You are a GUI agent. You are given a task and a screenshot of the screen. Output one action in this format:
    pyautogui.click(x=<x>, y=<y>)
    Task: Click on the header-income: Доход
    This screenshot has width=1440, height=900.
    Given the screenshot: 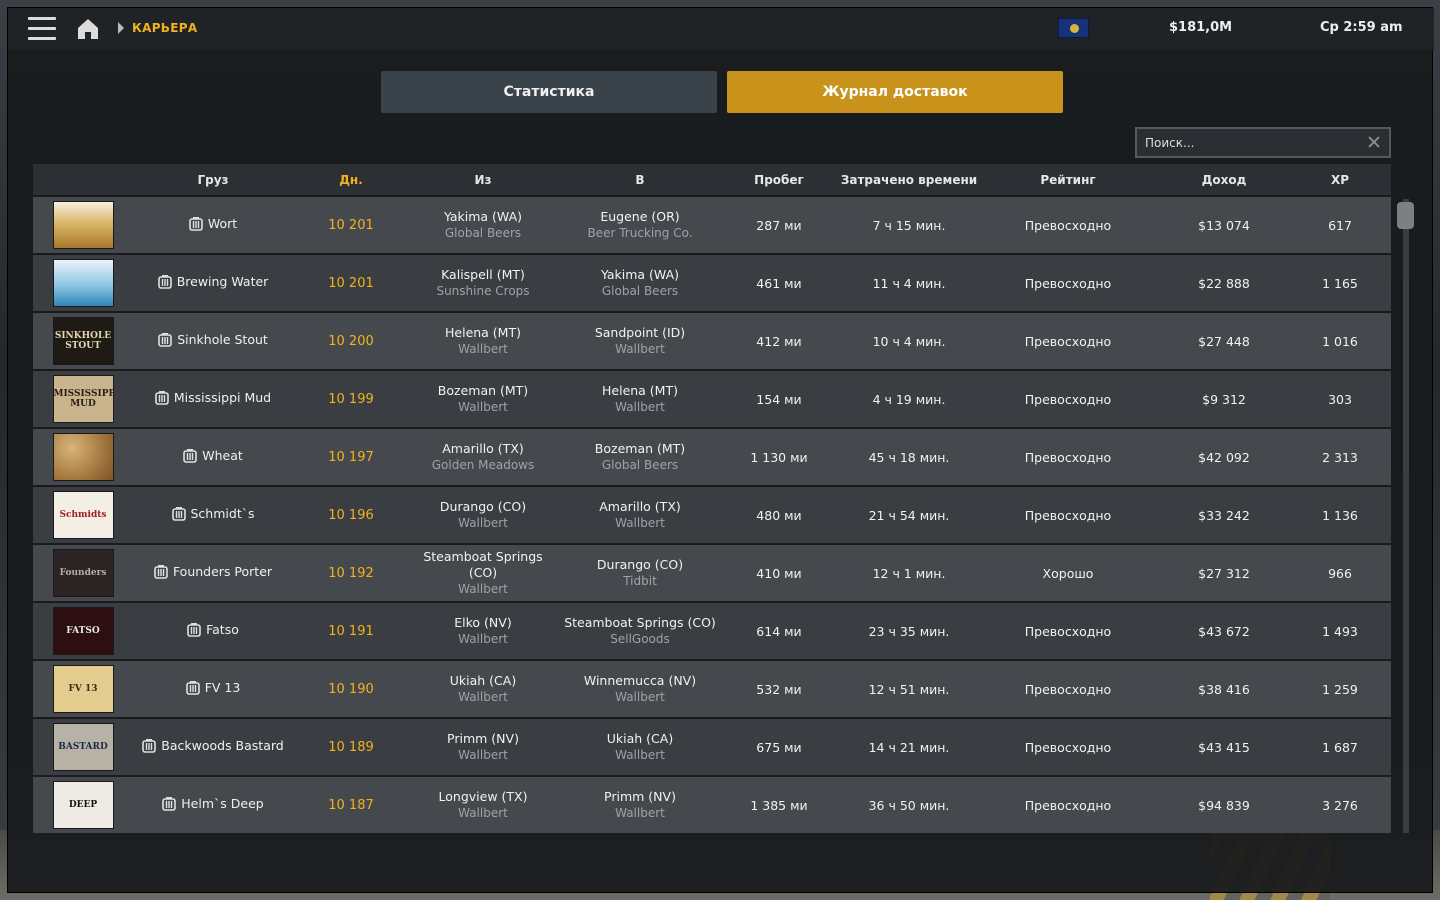 What is the action you would take?
    pyautogui.click(x=1224, y=180)
    